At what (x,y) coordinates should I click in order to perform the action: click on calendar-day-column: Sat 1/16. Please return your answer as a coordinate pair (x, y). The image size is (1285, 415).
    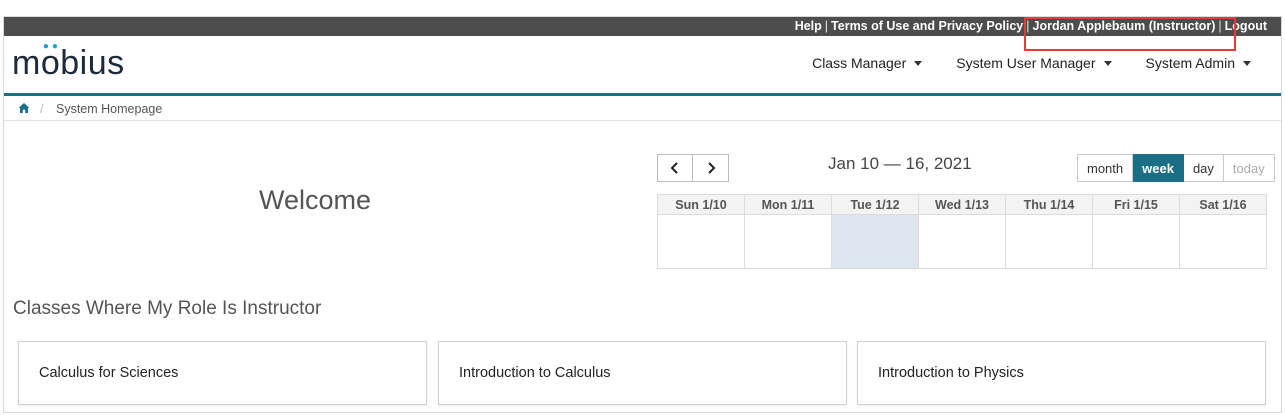
    Looking at the image, I should click on (1222, 231).